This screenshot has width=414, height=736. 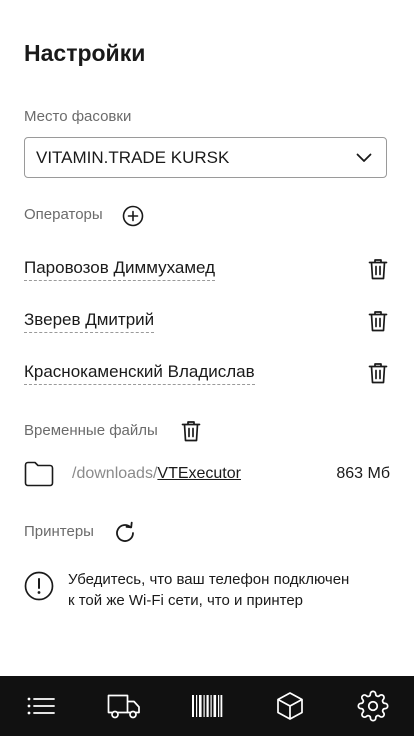 What do you see at coordinates (39, 474) in the screenshot?
I see `folder-icon` at bounding box center [39, 474].